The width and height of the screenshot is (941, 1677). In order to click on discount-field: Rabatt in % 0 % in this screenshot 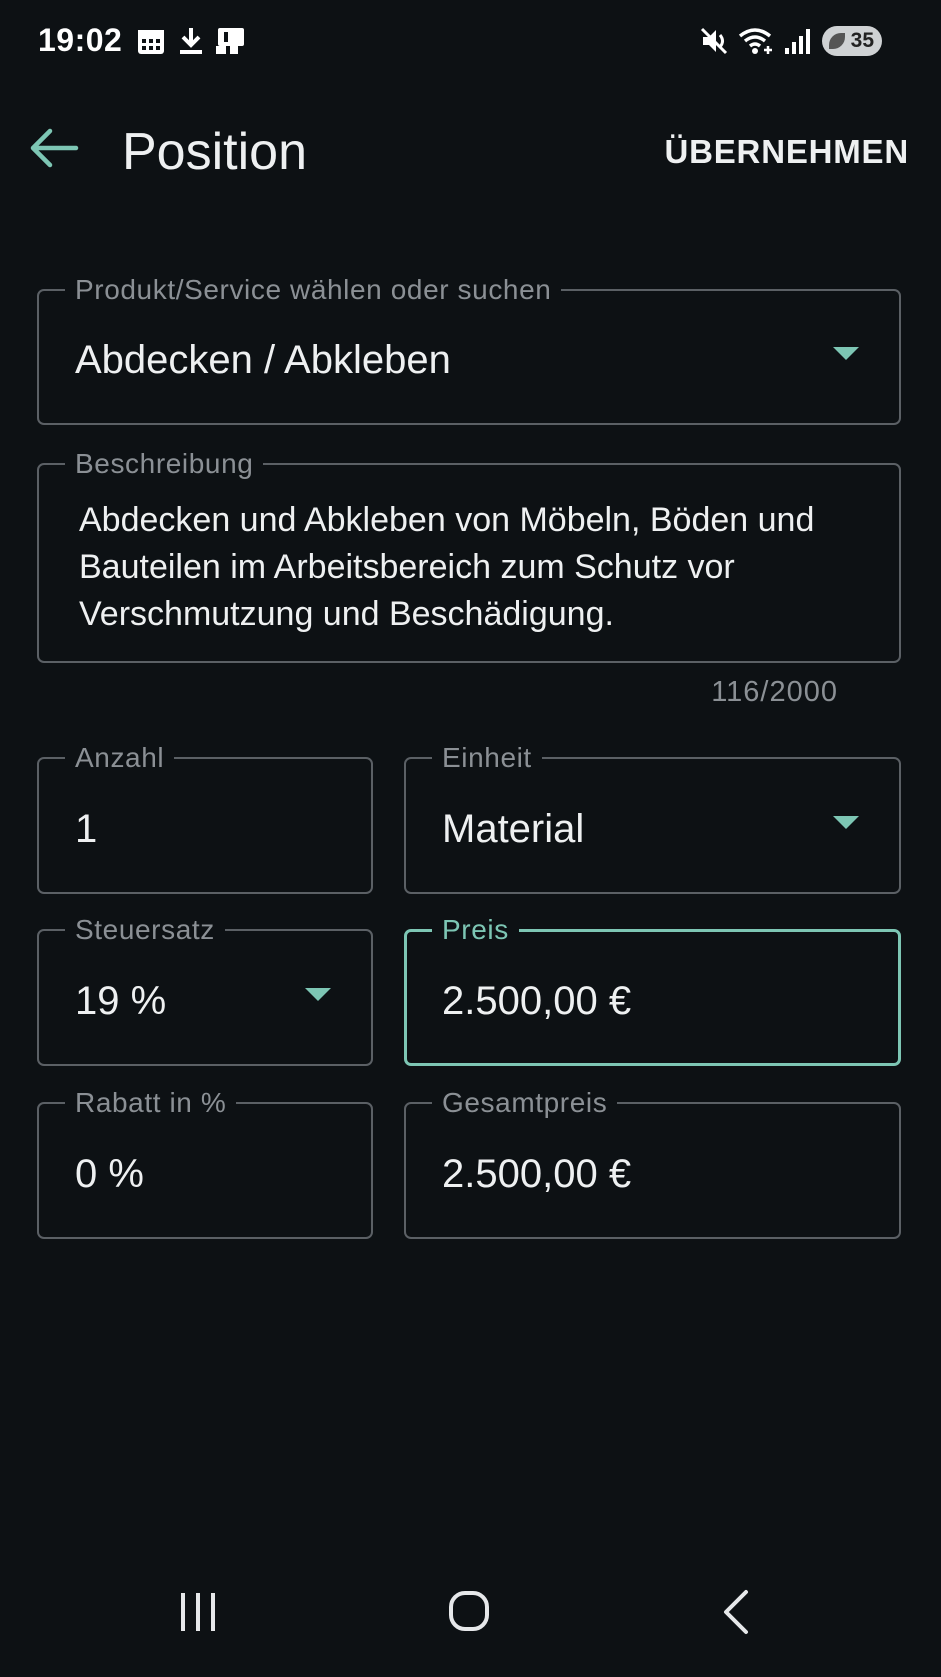, I will do `click(205, 1163)`.